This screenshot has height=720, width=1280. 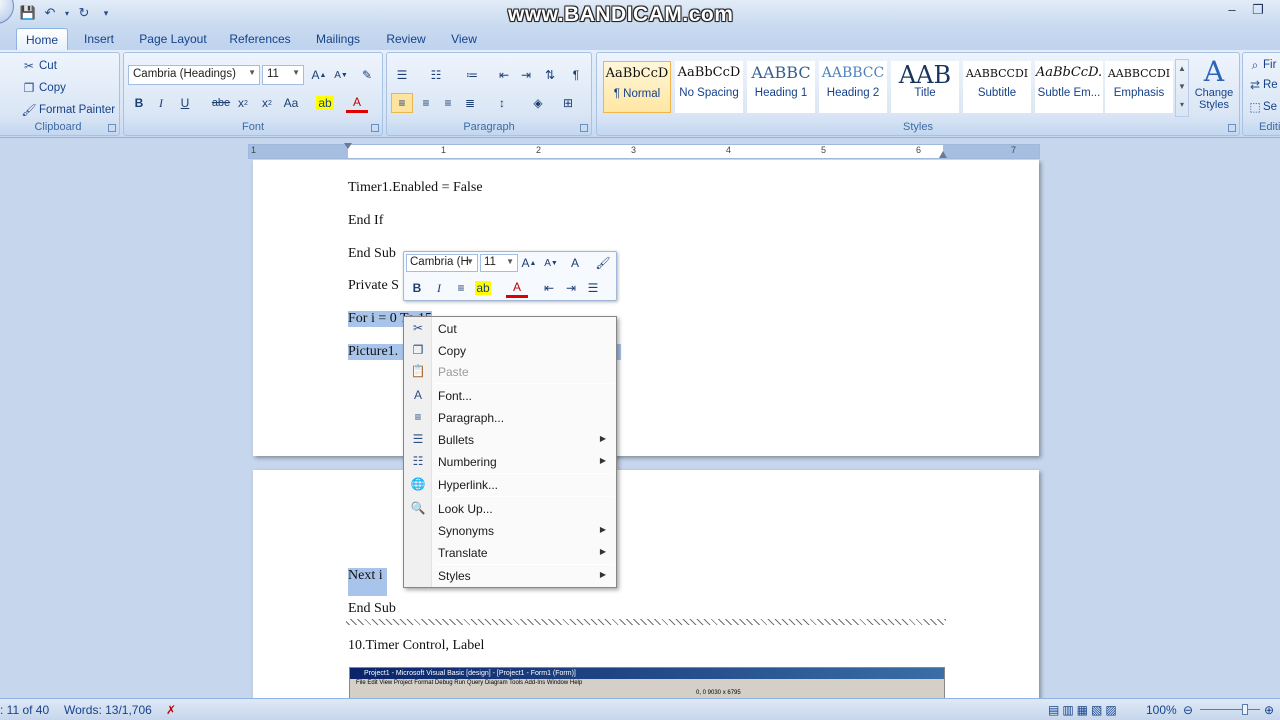 What do you see at coordinates (161, 103) in the screenshot?
I see `italic-button: I` at bounding box center [161, 103].